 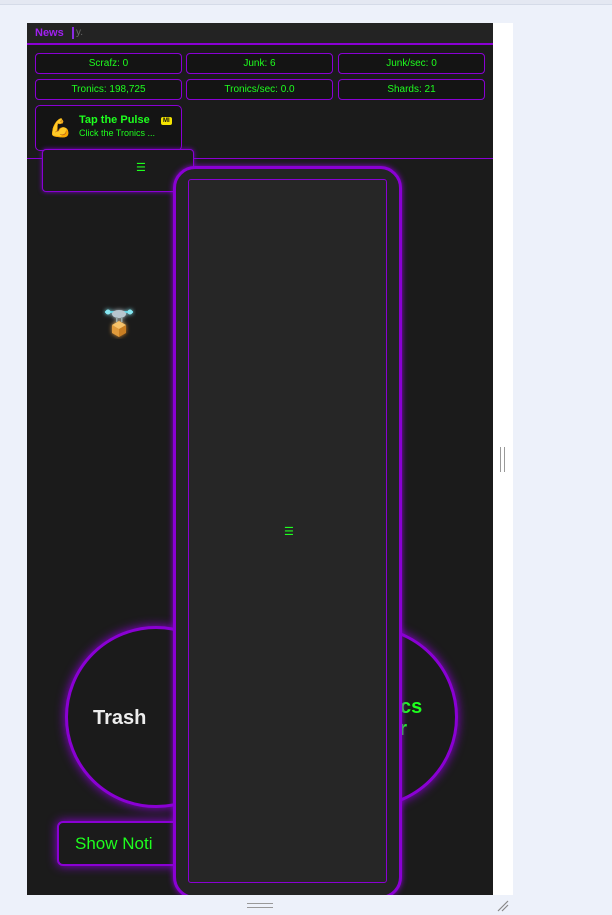 I want to click on horizontal-splitter-handle, so click(x=260, y=905).